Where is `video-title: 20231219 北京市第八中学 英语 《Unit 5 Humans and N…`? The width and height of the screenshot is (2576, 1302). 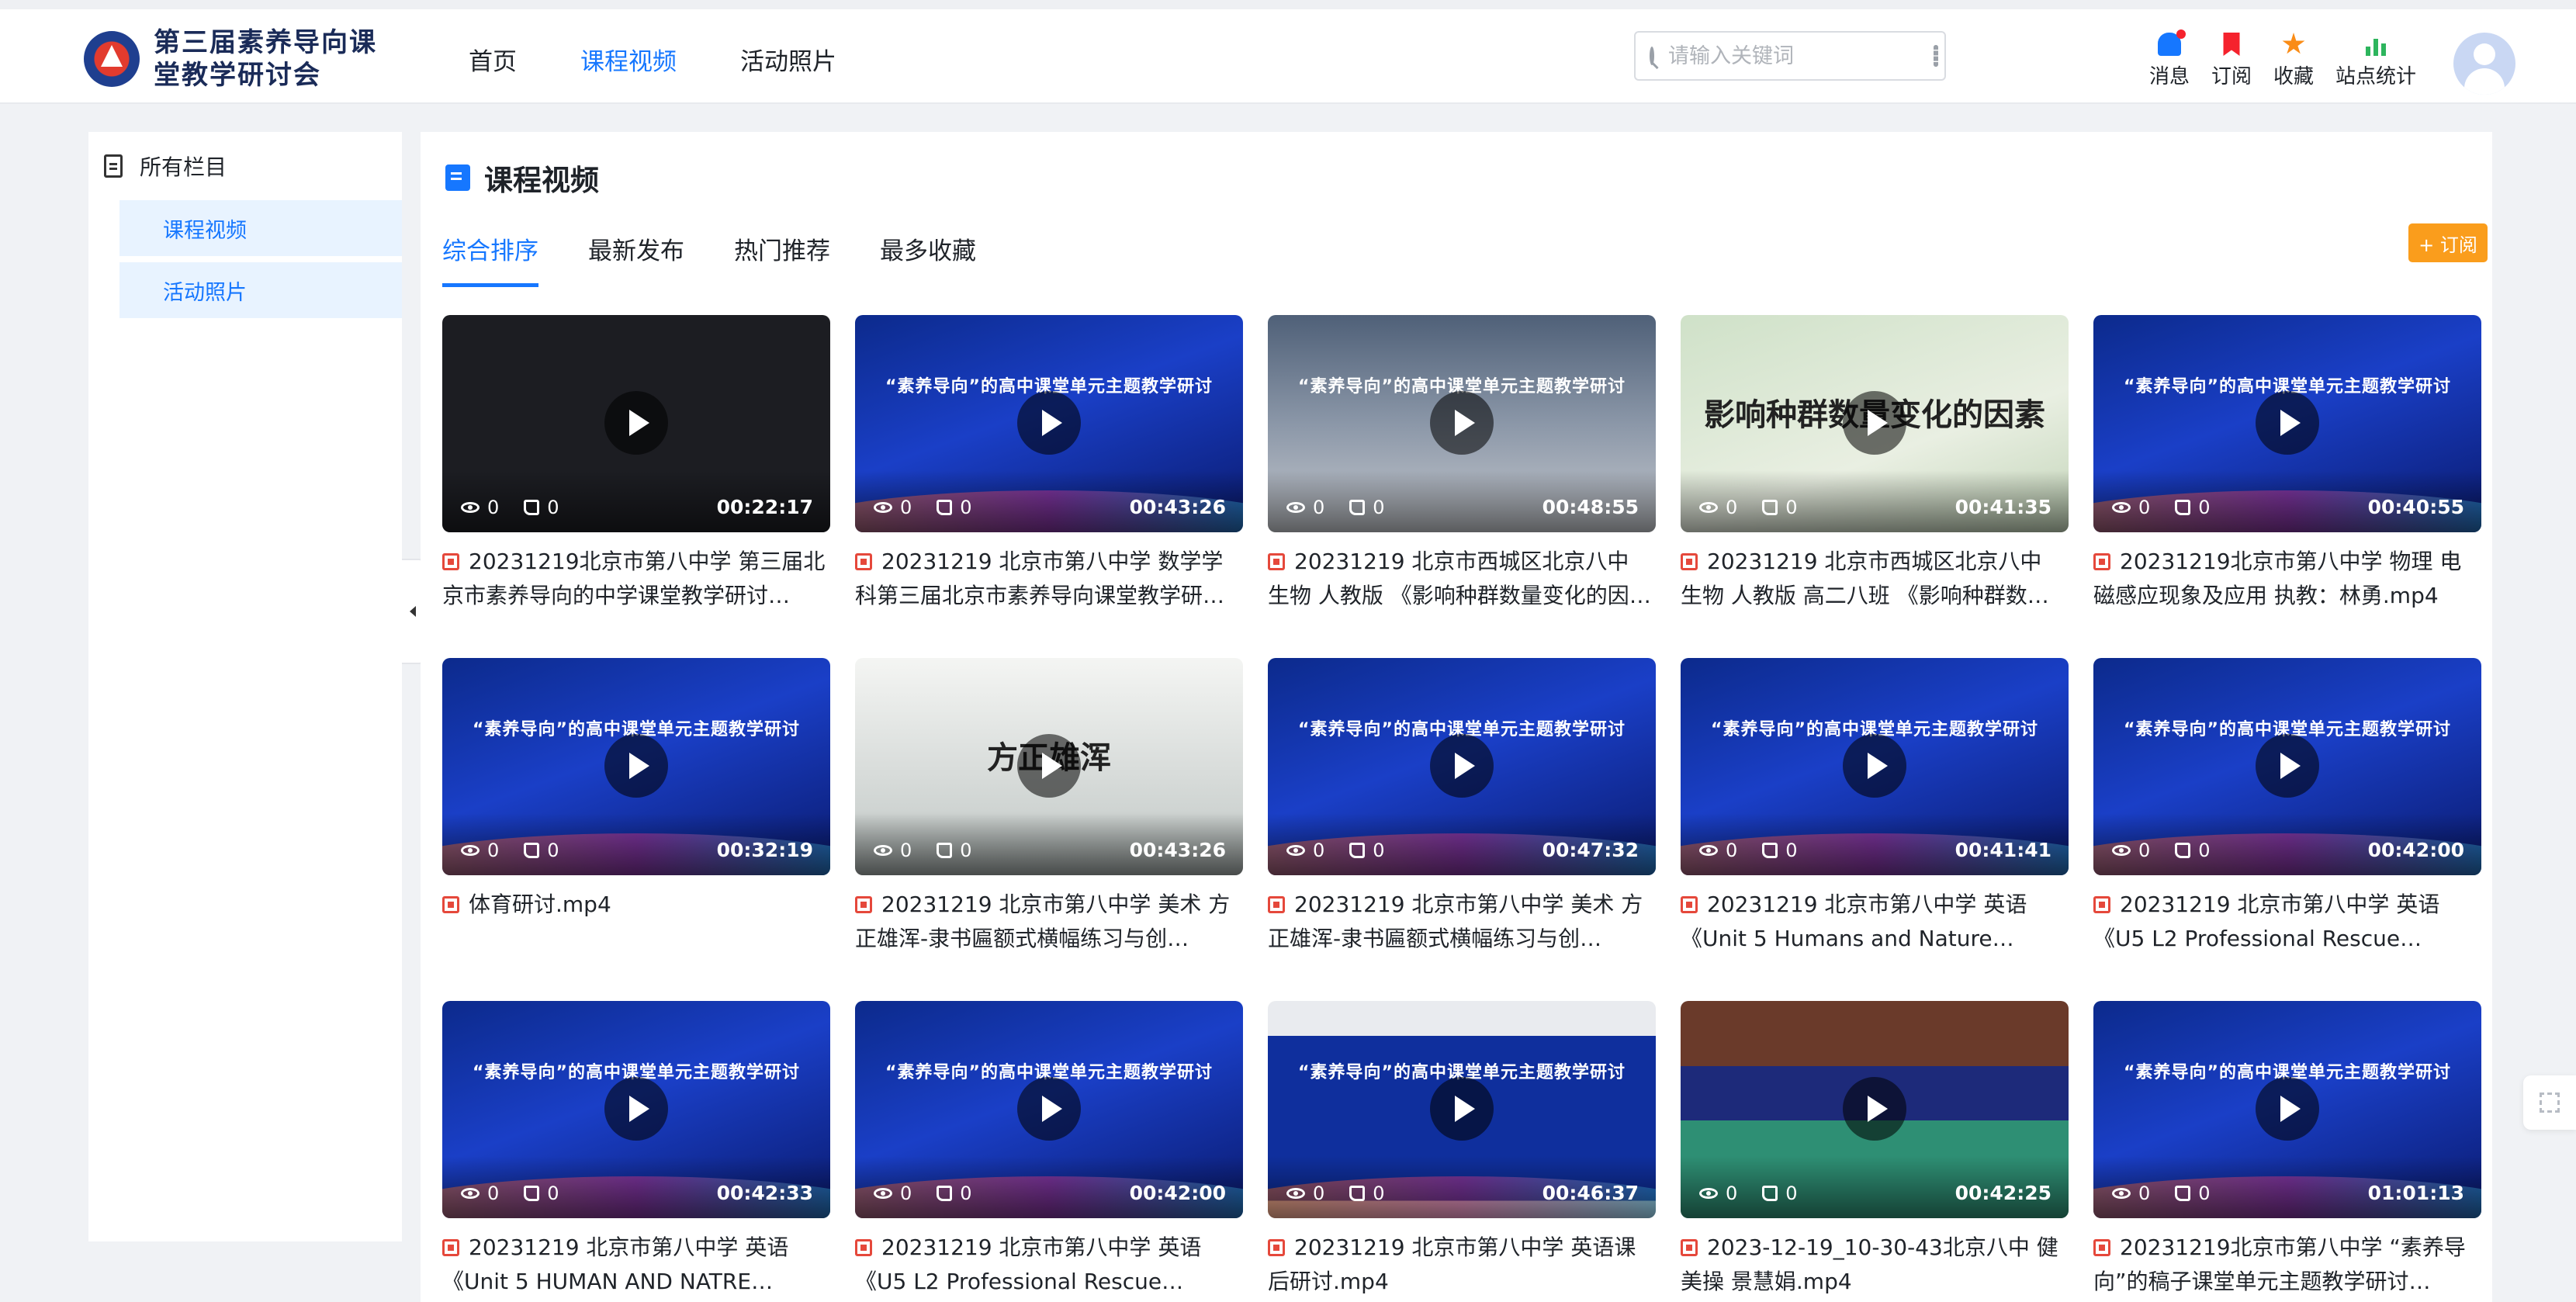 video-title: 20231219 北京市第八中学 英语 《Unit 5 Humans and N… is located at coordinates (1875, 922).